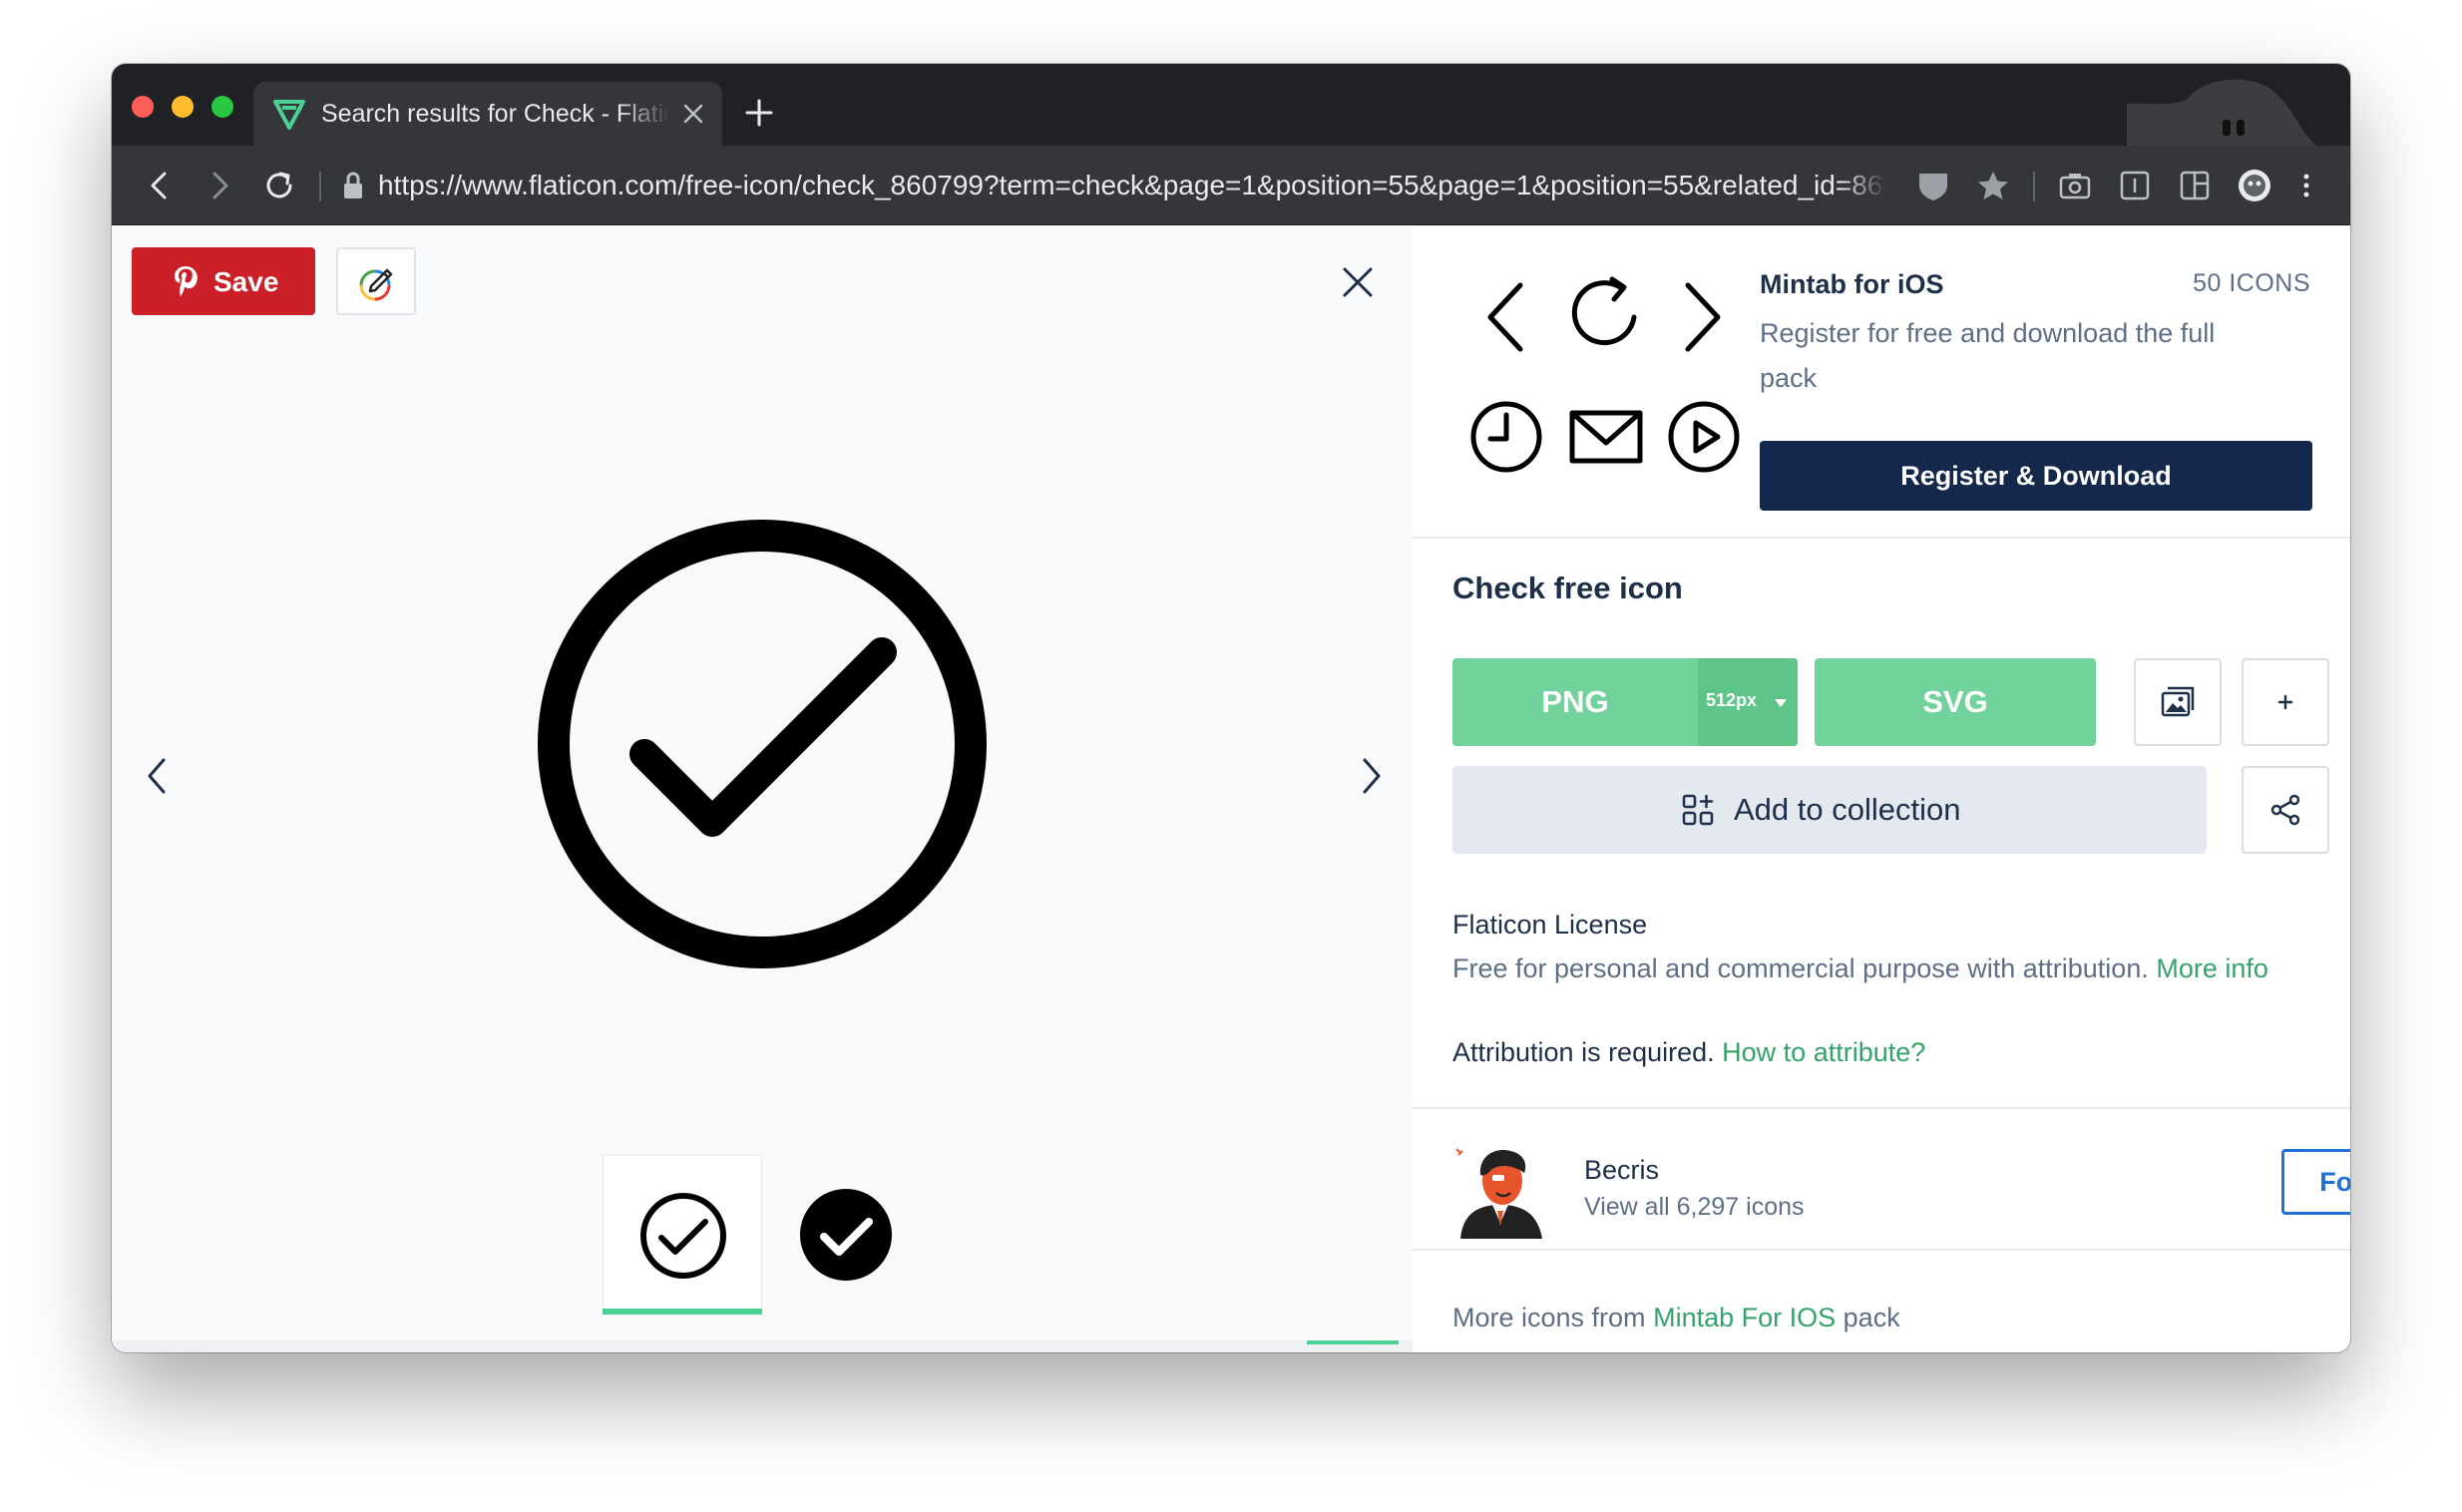 Image resolution: width=2462 pixels, height=1512 pixels. I want to click on edit-pencil-icon, so click(376, 284).